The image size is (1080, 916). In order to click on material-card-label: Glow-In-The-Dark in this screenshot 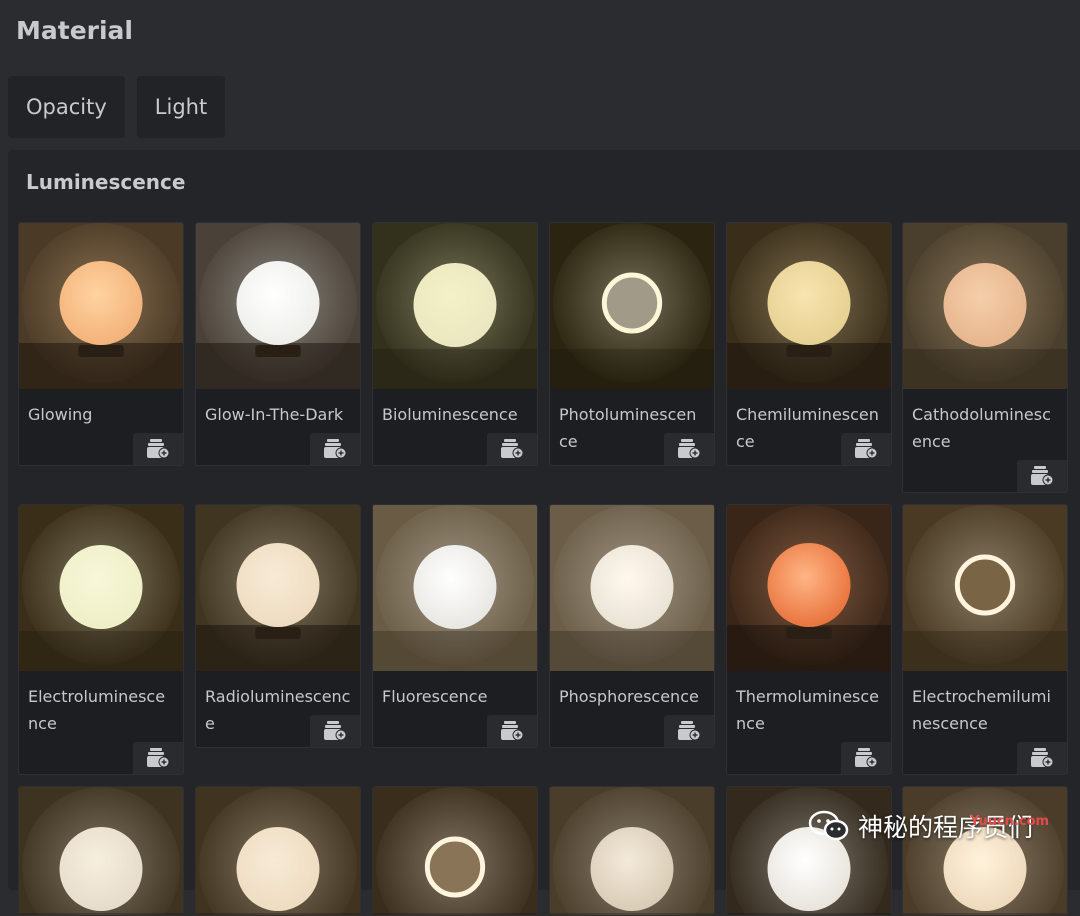, I will do `click(274, 414)`.